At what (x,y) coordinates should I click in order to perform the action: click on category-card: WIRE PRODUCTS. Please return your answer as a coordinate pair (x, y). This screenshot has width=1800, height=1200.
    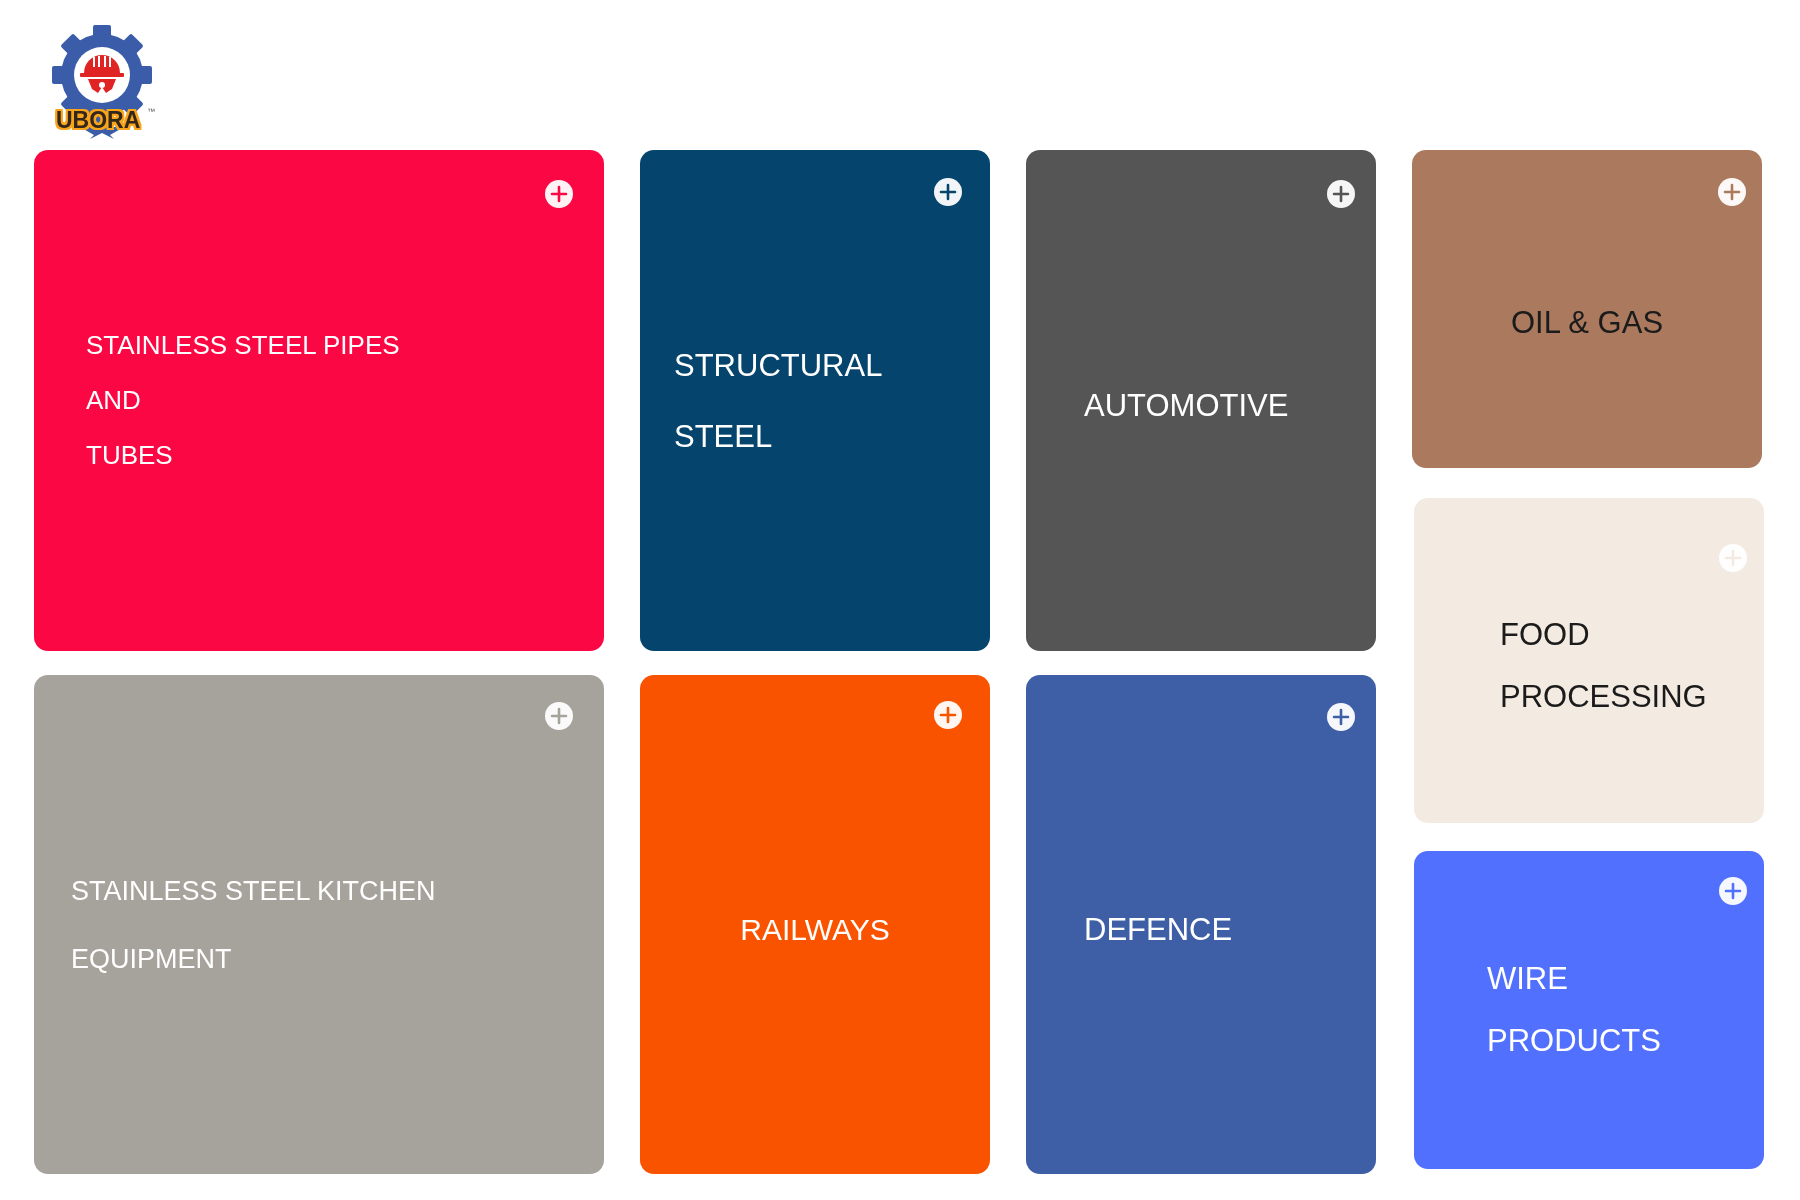
    Looking at the image, I should click on (1589, 1010).